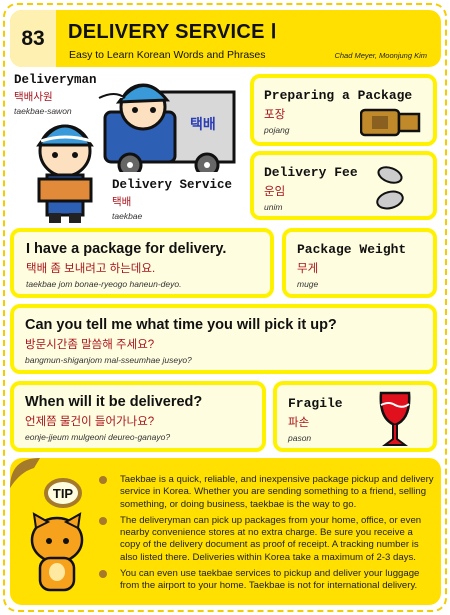 This screenshot has height=615, width=450. What do you see at coordinates (352, 249) in the screenshot?
I see `word-en: Package Weight` at bounding box center [352, 249].